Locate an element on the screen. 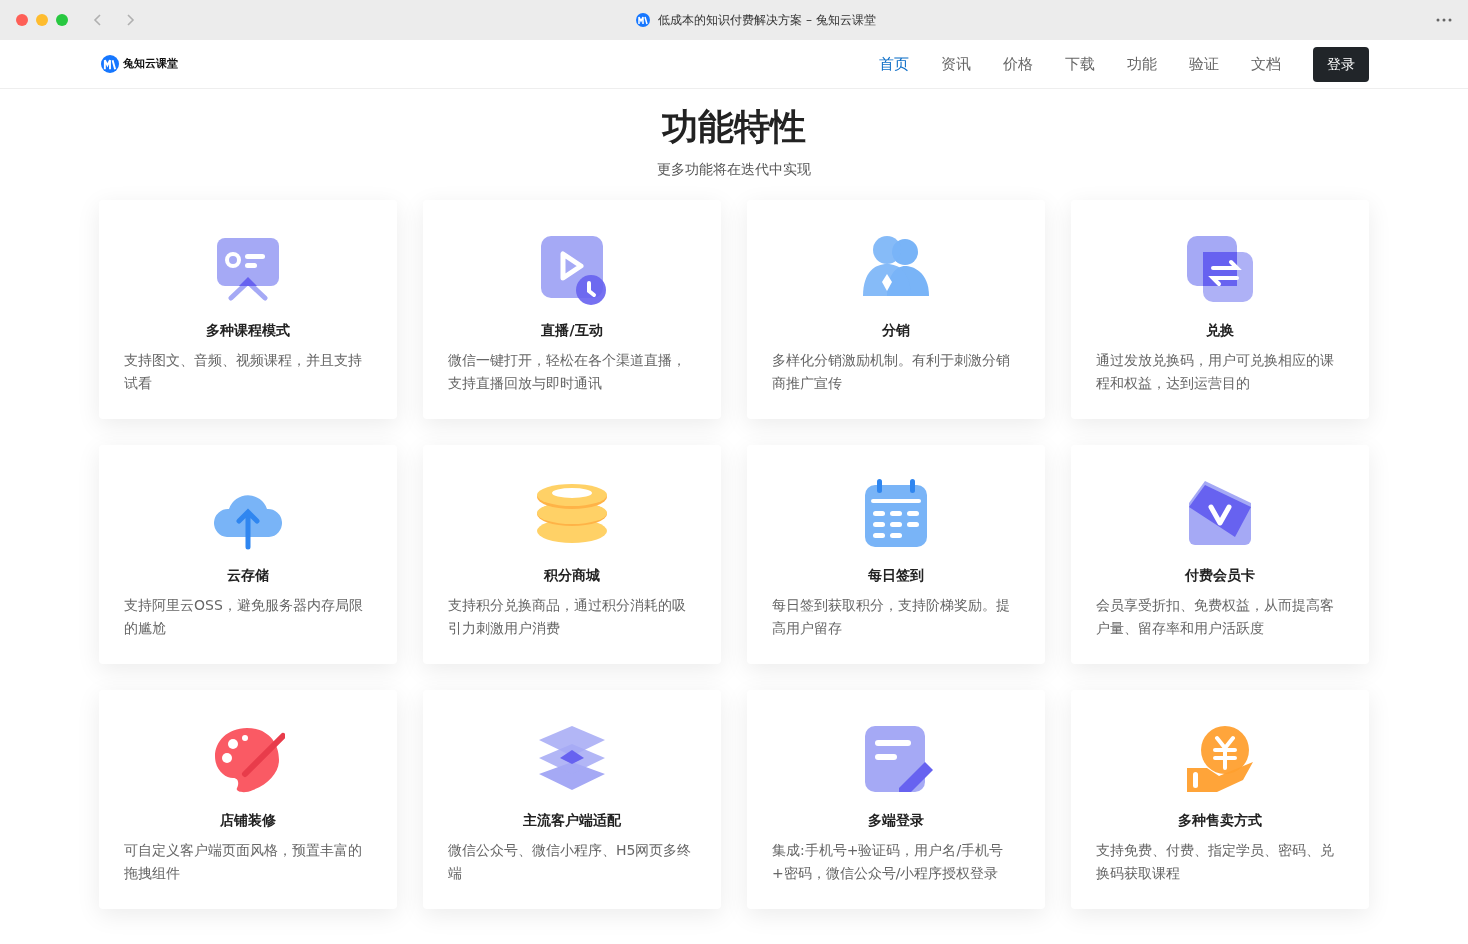 This screenshot has width=1468, height=944. nav-link: 功能 is located at coordinates (1142, 64).